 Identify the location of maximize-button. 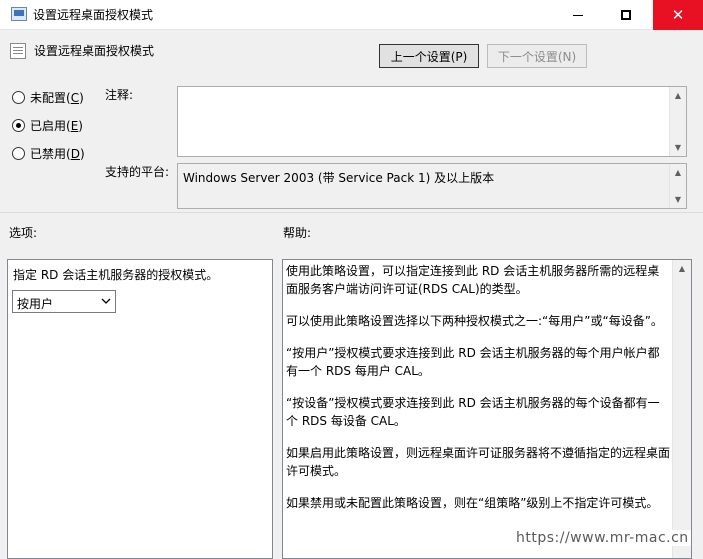
(626, 15).